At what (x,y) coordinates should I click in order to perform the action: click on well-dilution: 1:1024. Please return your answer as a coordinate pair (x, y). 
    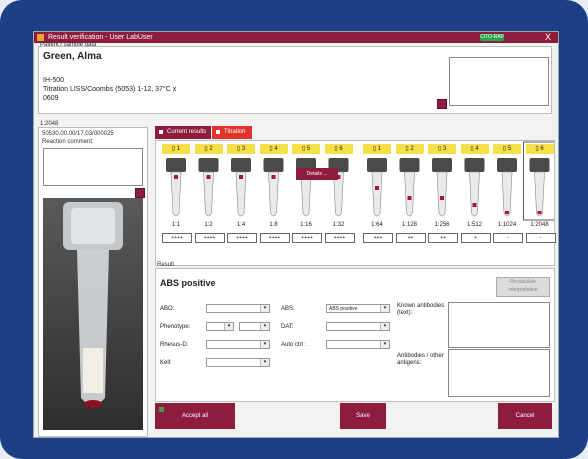
    Looking at the image, I should click on (507, 225).